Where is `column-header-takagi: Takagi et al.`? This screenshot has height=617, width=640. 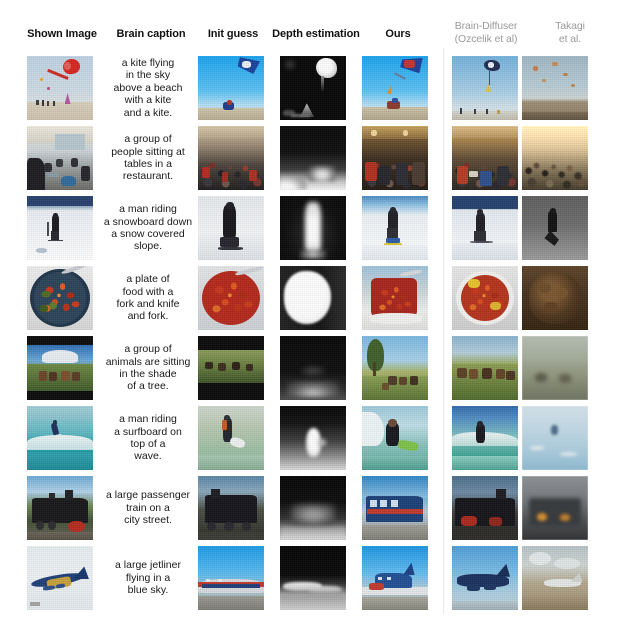
column-header-takagi: Takagi et al. is located at coordinates (570, 33).